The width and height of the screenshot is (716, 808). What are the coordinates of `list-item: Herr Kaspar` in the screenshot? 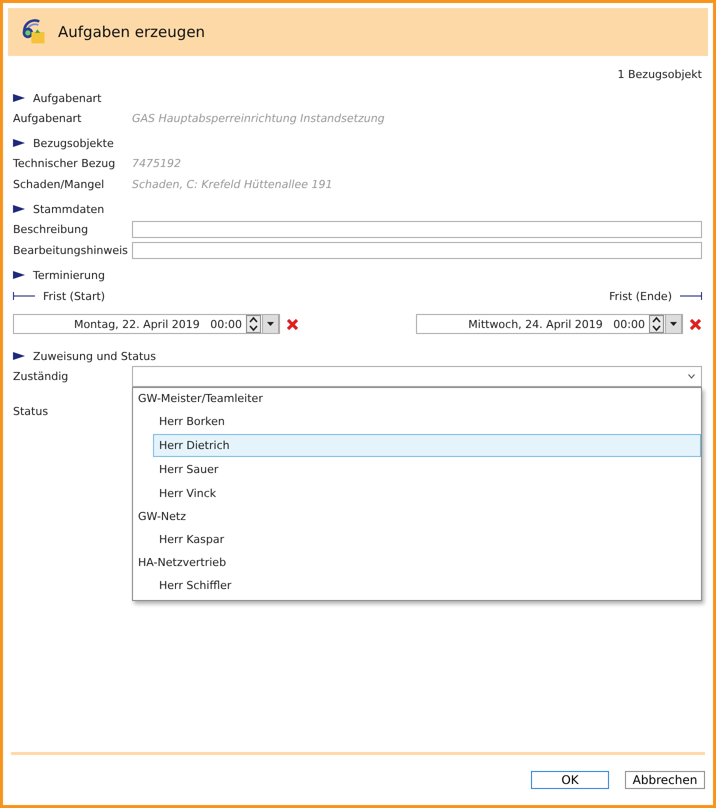 It's located at (427, 539).